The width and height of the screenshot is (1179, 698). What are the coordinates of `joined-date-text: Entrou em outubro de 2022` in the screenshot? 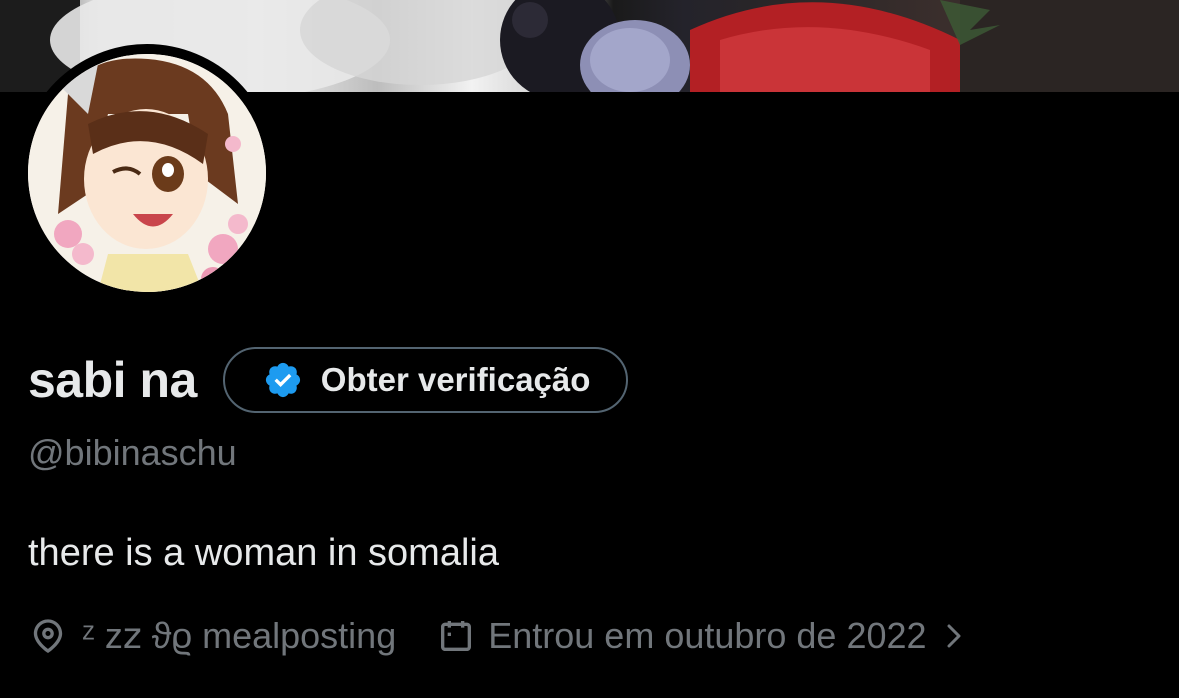 It's located at (707, 635).